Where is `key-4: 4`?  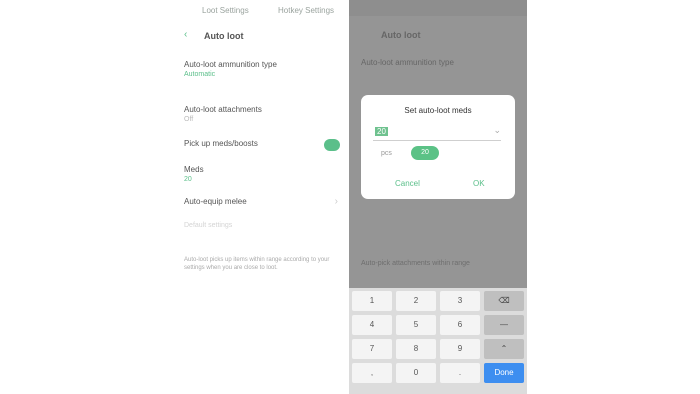
key-4: 4 is located at coordinates (372, 325).